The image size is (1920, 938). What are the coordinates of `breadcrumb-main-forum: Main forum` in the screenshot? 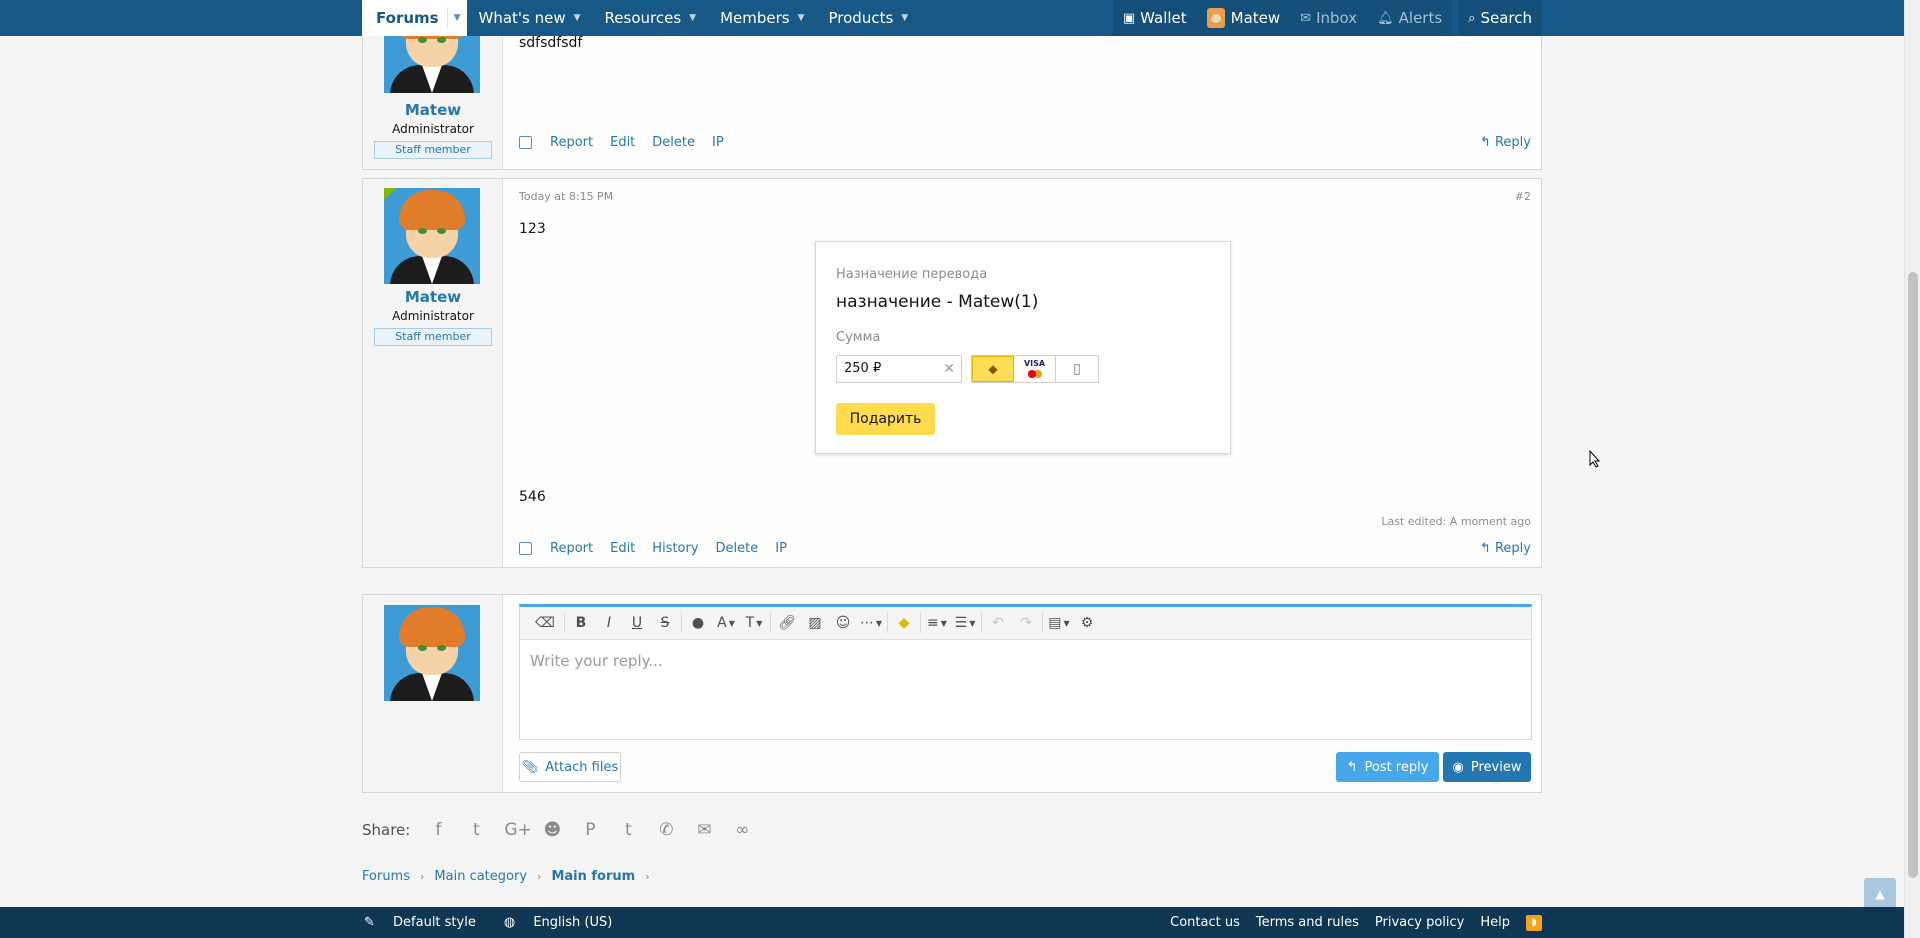 It's located at (593, 876).